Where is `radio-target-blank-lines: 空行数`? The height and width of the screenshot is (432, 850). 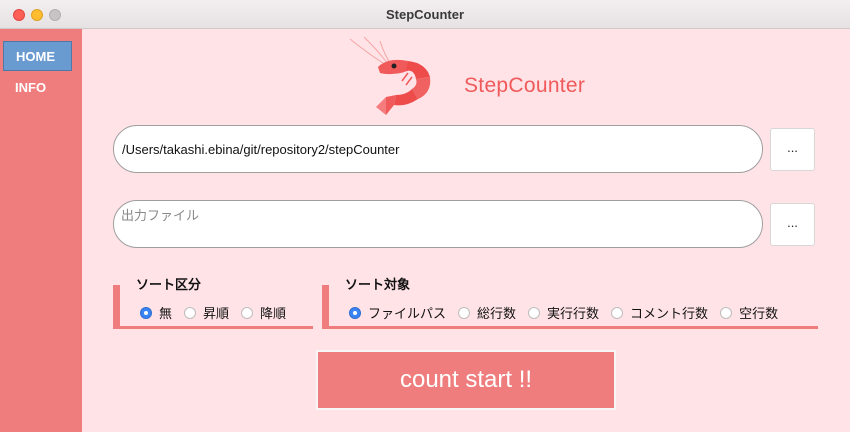 radio-target-blank-lines: 空行数 is located at coordinates (749, 312).